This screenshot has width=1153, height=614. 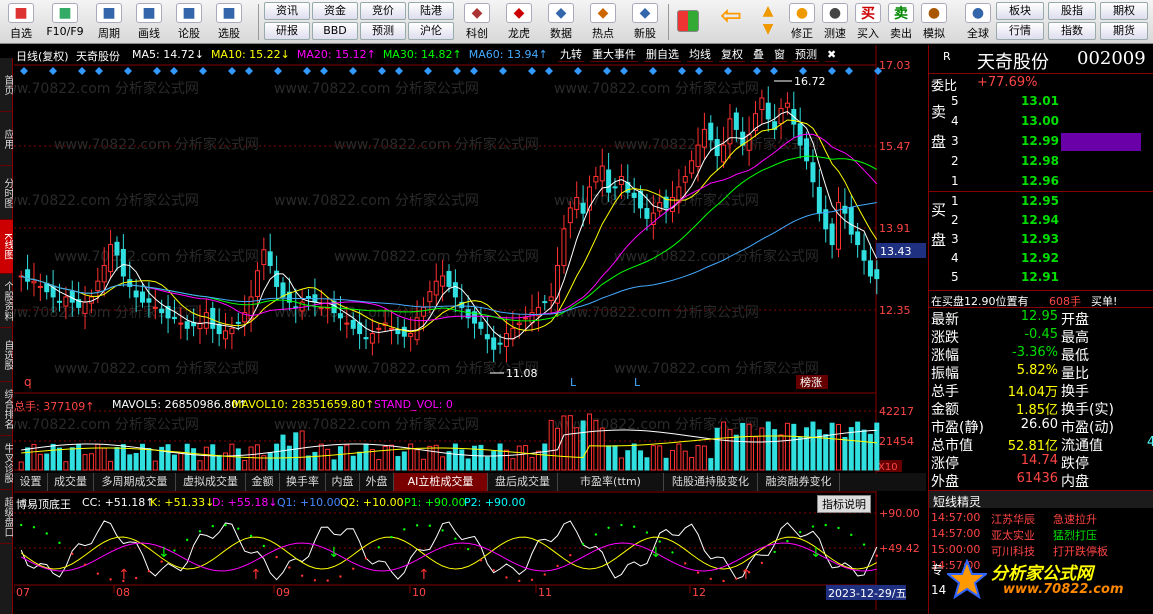 What do you see at coordinates (6, 85) in the screenshot?
I see `left-nav-item: 首页` at bounding box center [6, 85].